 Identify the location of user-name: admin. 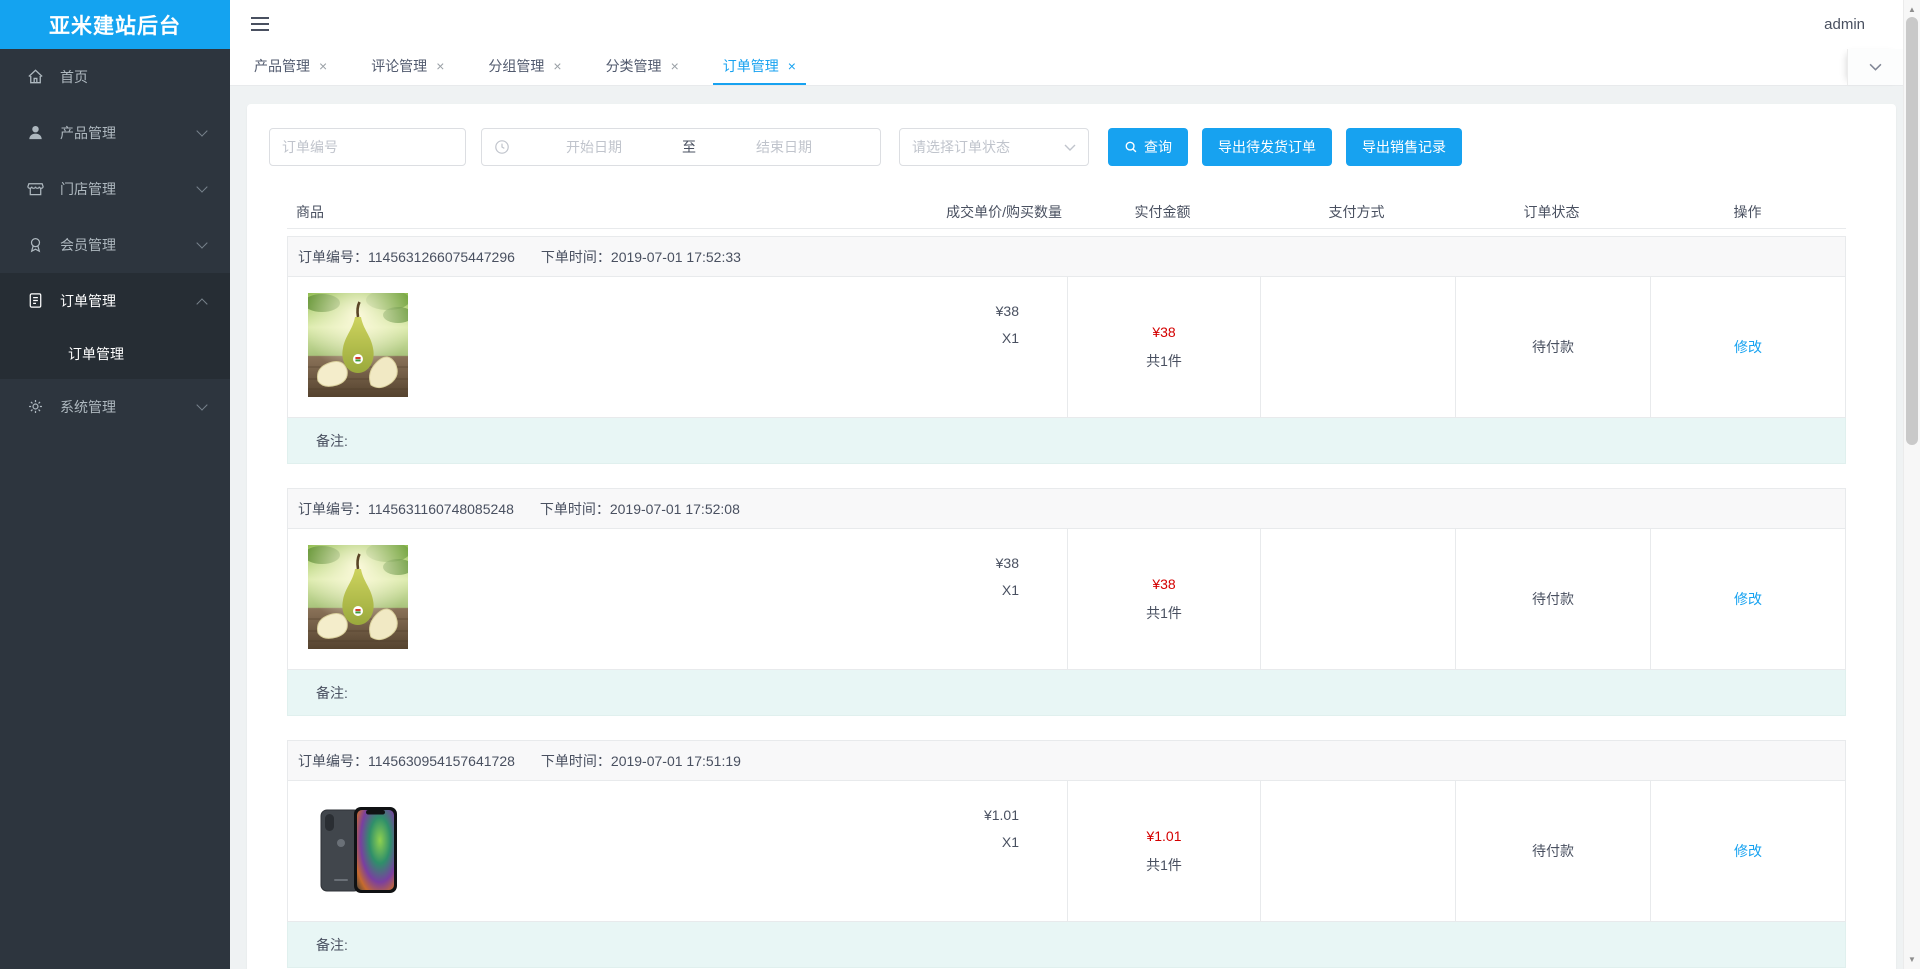
(1844, 24).